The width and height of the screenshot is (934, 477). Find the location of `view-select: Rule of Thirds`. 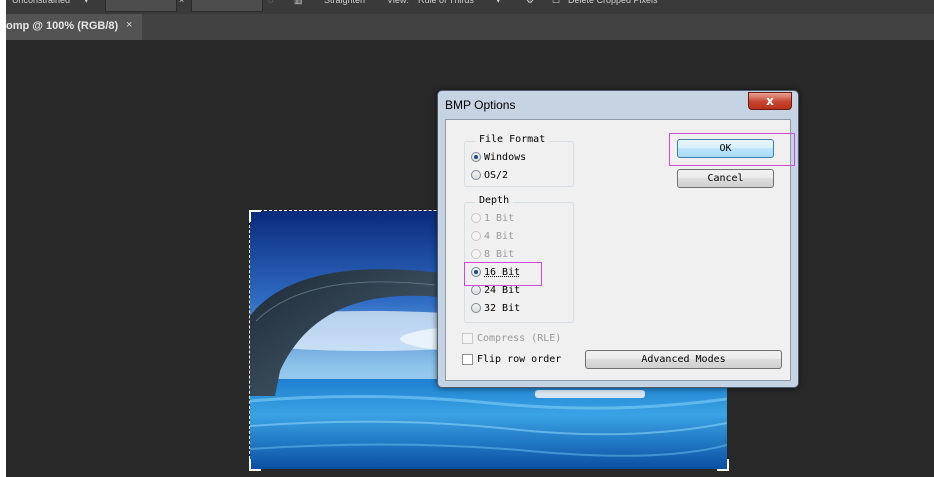

view-select: Rule of Thirds is located at coordinates (446, 5).